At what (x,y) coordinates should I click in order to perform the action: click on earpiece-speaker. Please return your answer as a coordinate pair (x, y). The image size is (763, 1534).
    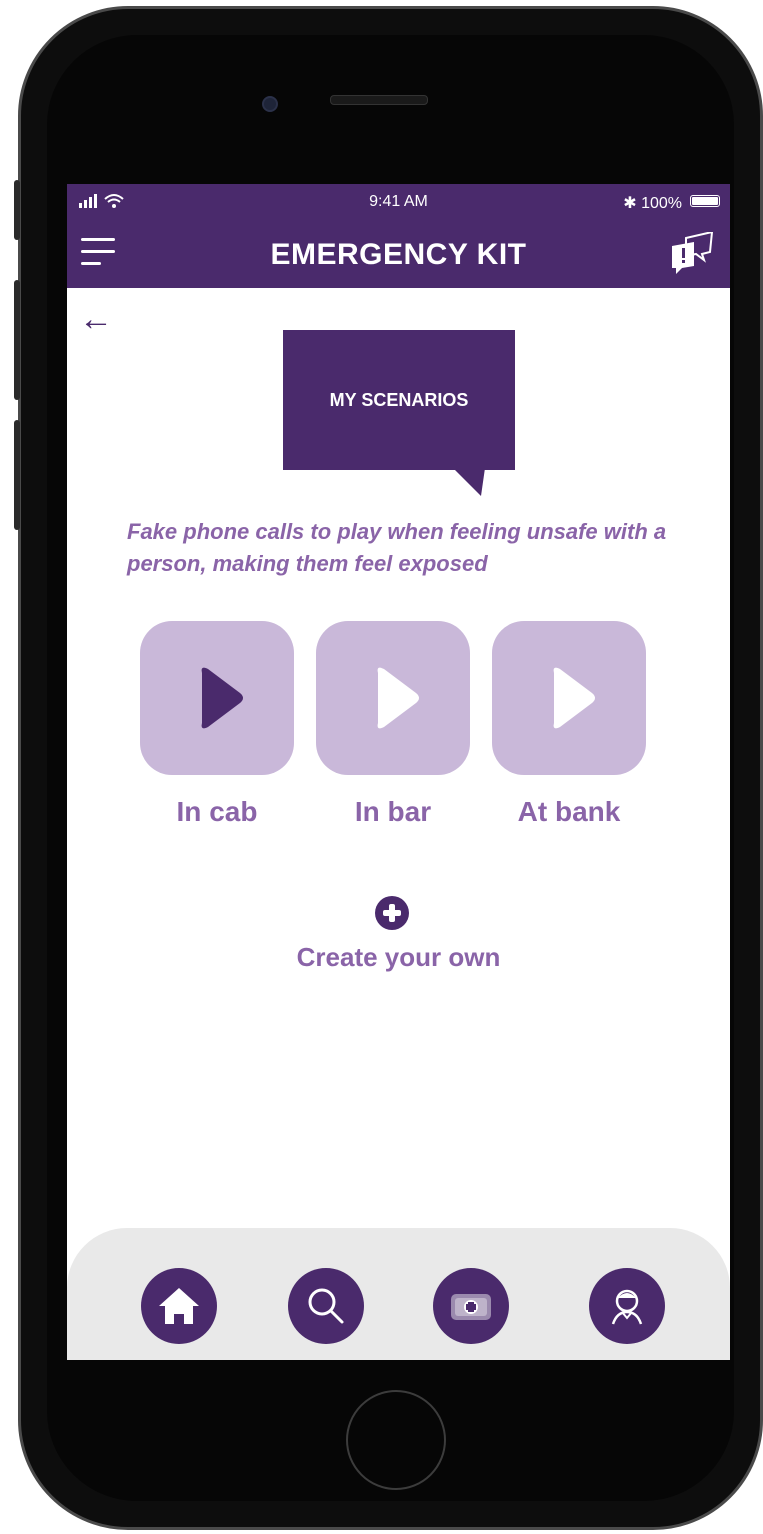
    Looking at the image, I should click on (379, 100).